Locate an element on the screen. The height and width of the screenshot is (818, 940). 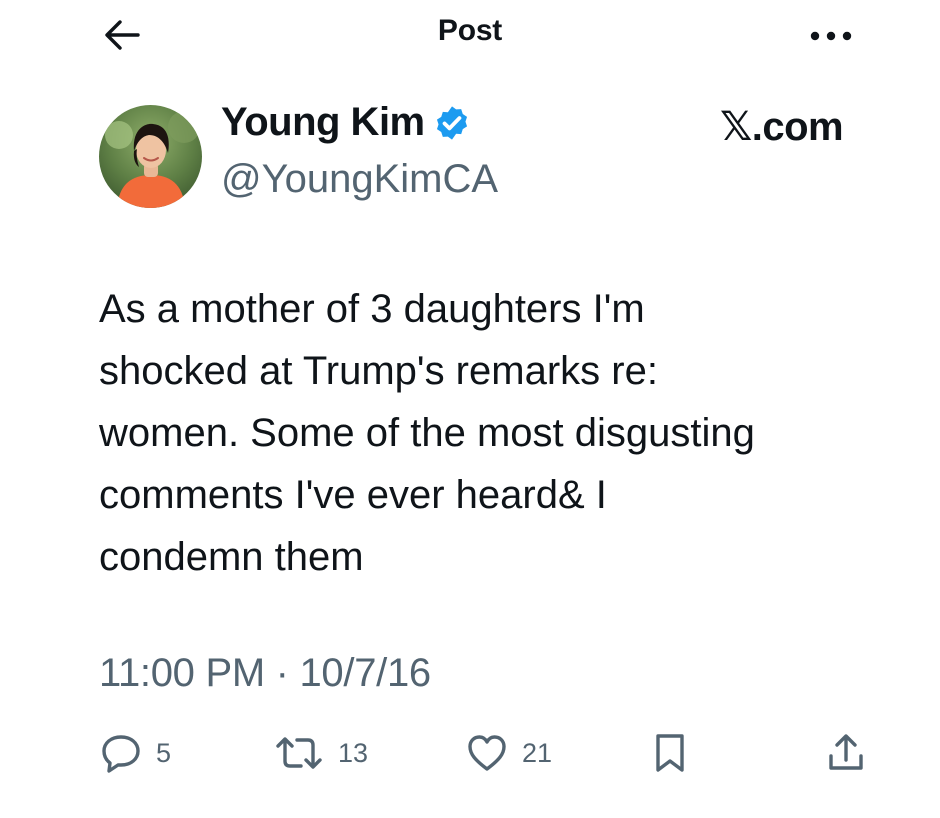
like-count: 21 is located at coordinates (537, 752).